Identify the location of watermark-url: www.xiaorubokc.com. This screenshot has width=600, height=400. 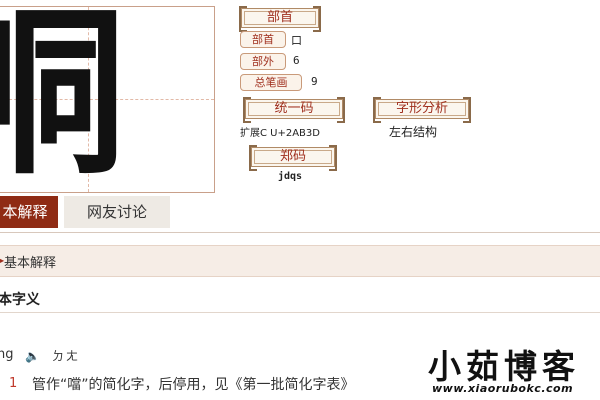
(503, 388).